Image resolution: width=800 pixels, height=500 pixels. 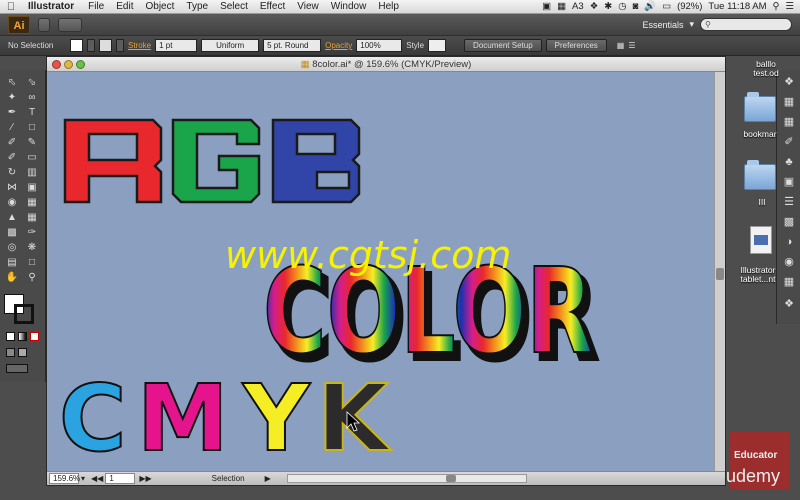 I want to click on screen-mode-icon, so click(x=17, y=368).